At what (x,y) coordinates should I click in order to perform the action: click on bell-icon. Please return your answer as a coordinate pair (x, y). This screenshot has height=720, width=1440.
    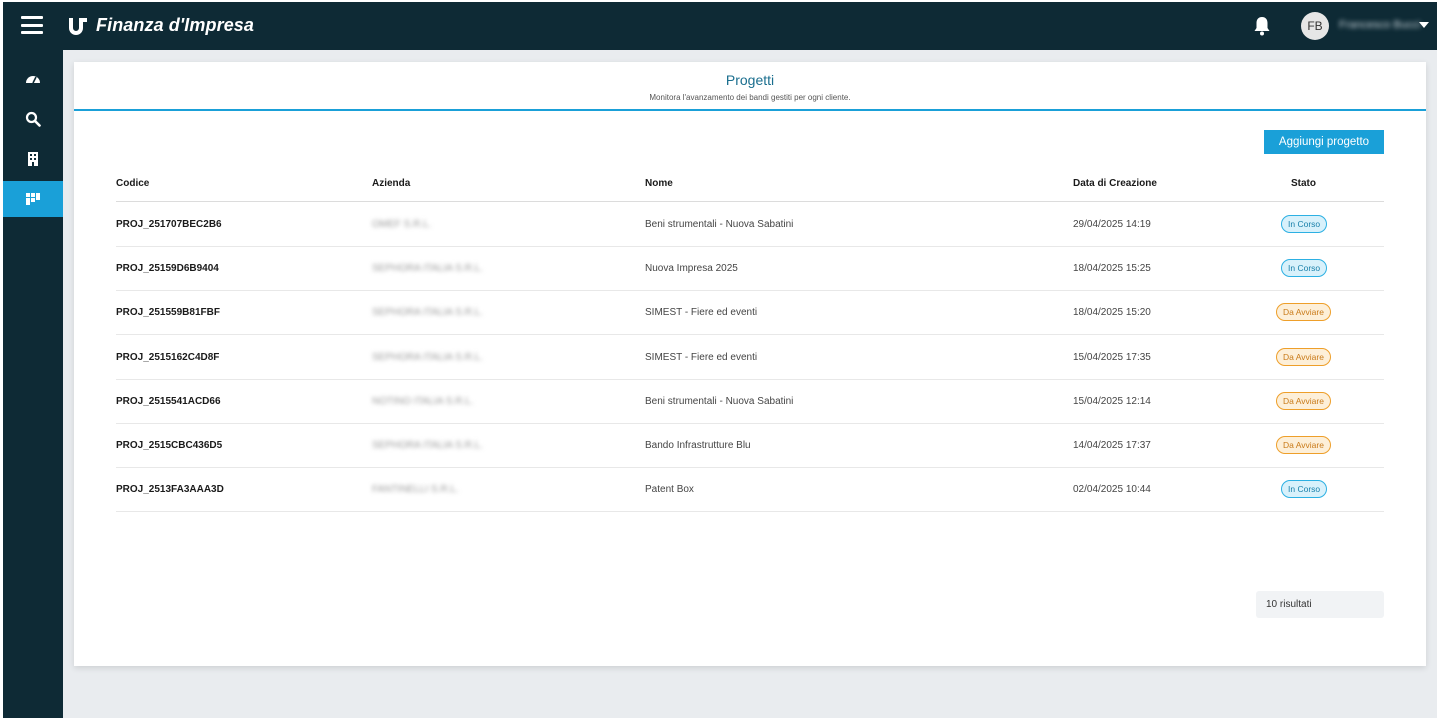
    Looking at the image, I should click on (1262, 26).